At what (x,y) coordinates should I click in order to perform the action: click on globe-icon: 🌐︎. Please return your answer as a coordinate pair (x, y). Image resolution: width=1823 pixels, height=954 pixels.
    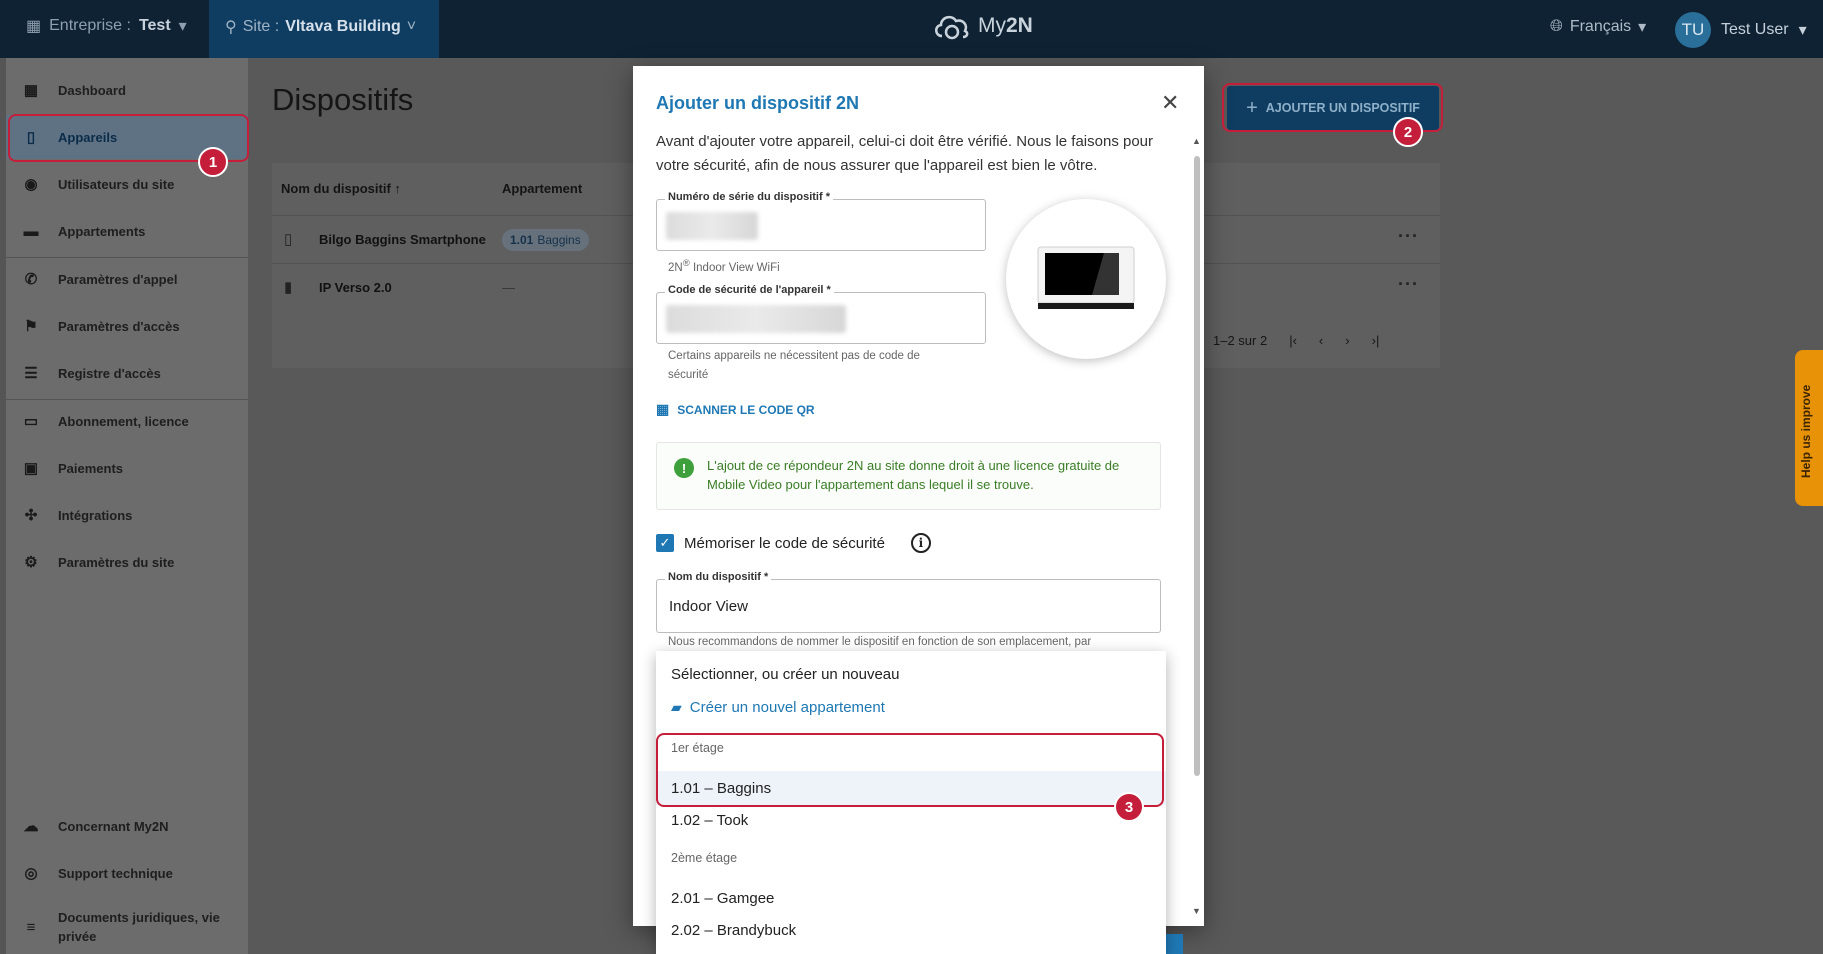
    Looking at the image, I should click on (1556, 26).